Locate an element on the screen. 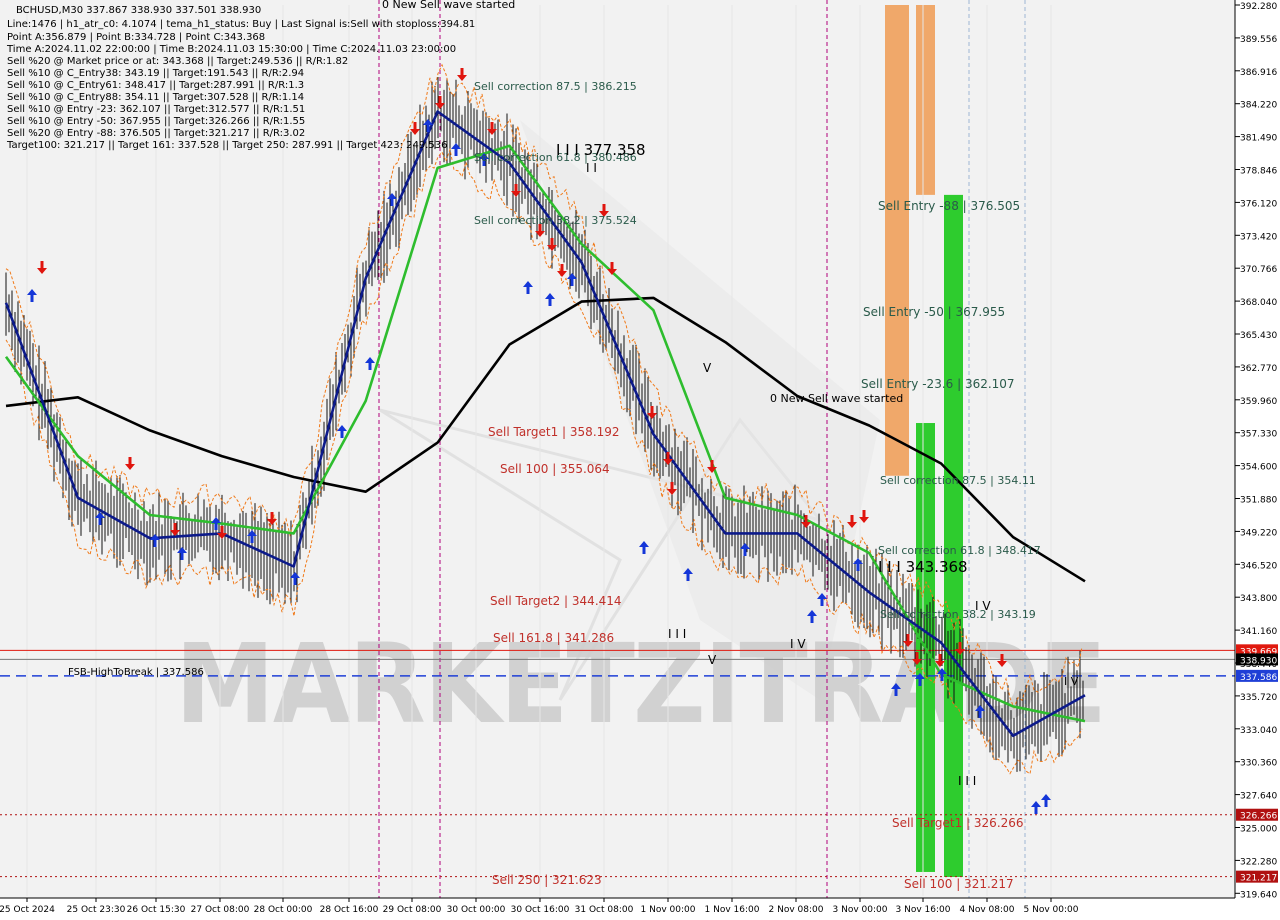 Image resolution: width=1280 pixels, height=920 pixels. price-tick-label: 330.360 is located at coordinates (1258, 764).